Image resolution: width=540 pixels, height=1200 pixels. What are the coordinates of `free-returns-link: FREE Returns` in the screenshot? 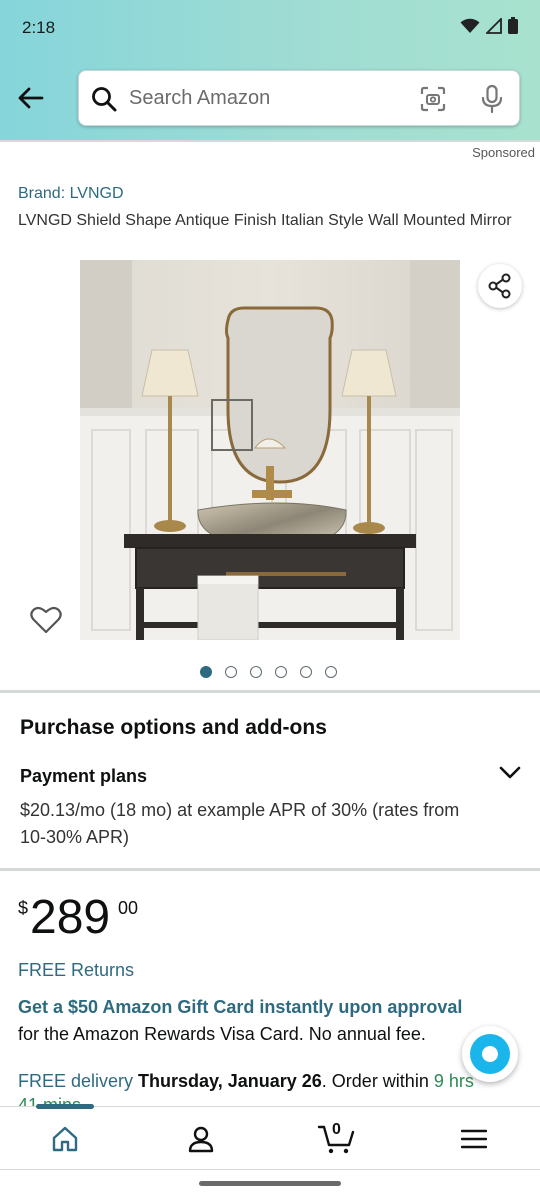 It's located at (76, 970).